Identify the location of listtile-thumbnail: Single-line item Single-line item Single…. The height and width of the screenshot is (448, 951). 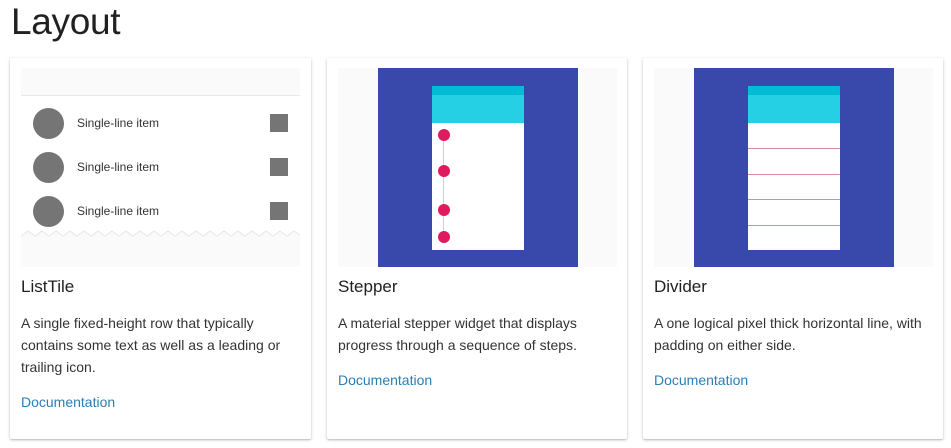
(160, 167).